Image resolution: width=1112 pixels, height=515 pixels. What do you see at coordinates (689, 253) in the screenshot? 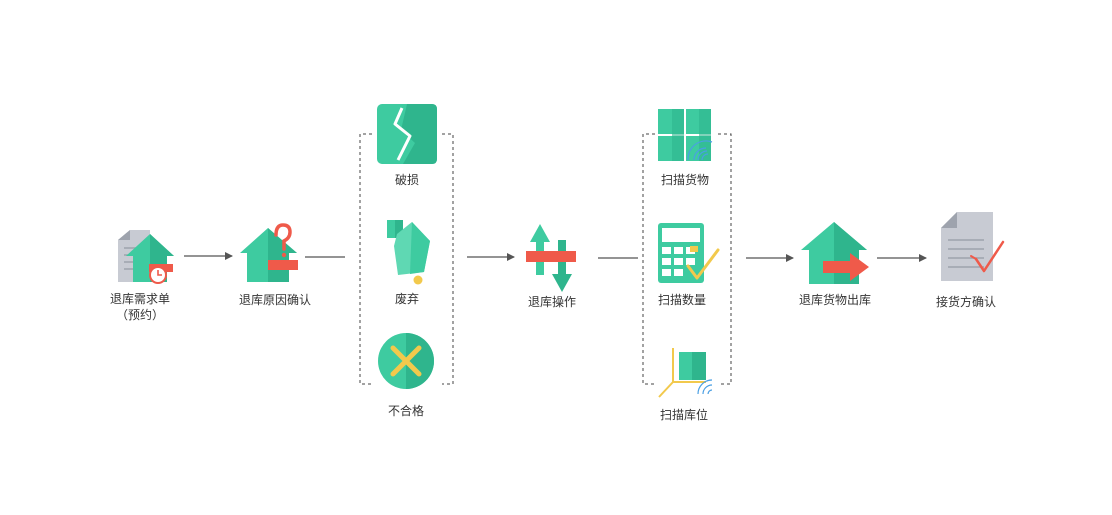
I see `calculator-check-icon` at bounding box center [689, 253].